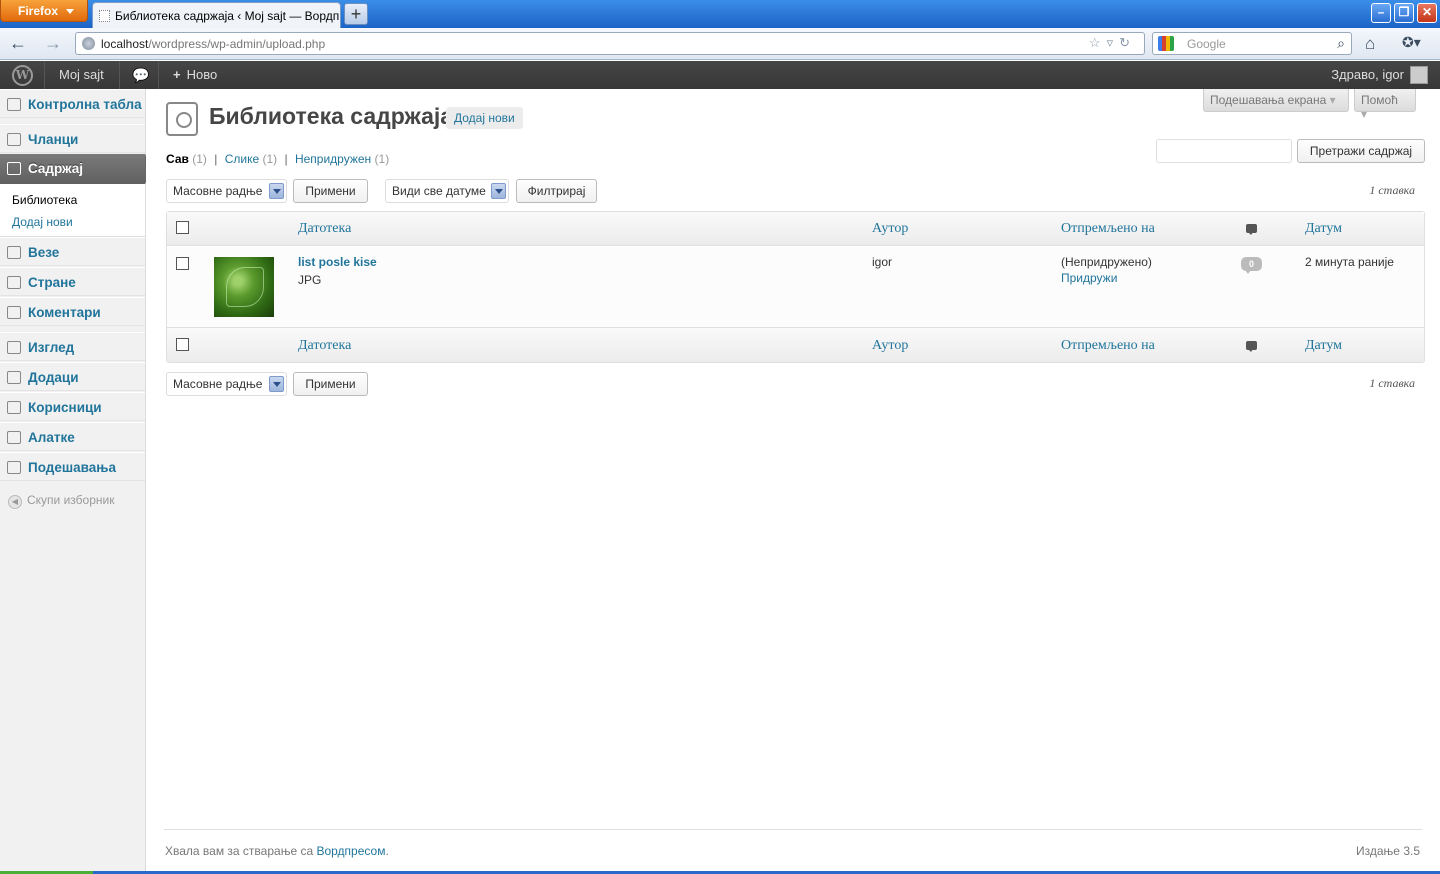  Describe the element at coordinates (1367, 75) in the screenshot. I see `user-greeting: Здраво, igor` at that location.